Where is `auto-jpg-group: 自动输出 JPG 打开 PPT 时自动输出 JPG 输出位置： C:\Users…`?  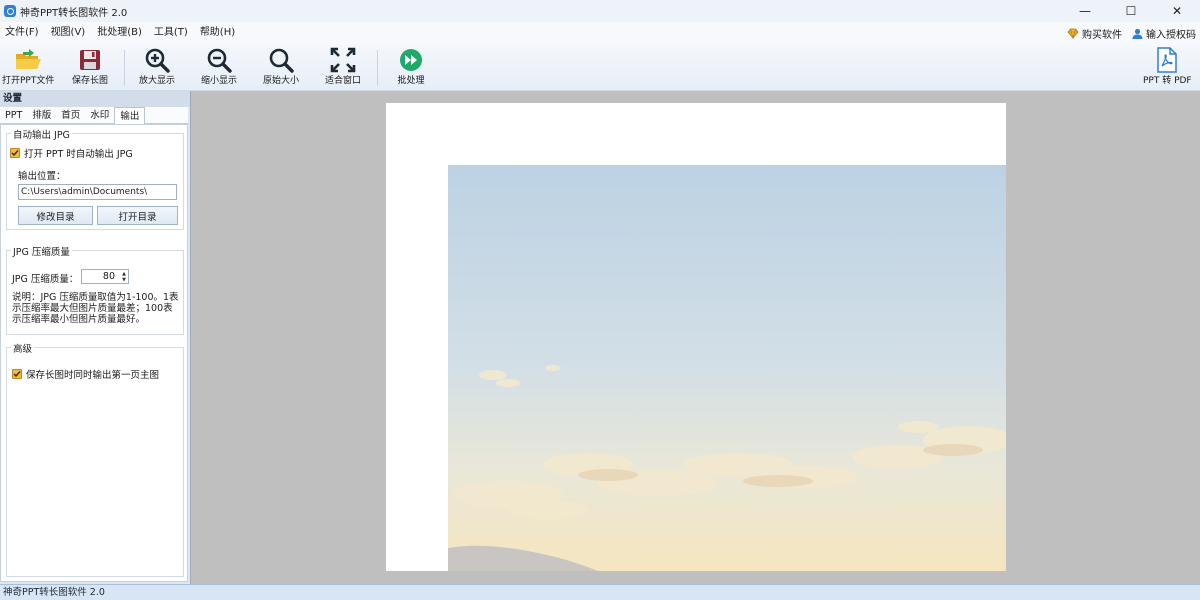
auto-jpg-group: 自动输出 JPG 打开 PPT 时自动输出 JPG 输出位置： C:\Users… is located at coordinates (95, 178).